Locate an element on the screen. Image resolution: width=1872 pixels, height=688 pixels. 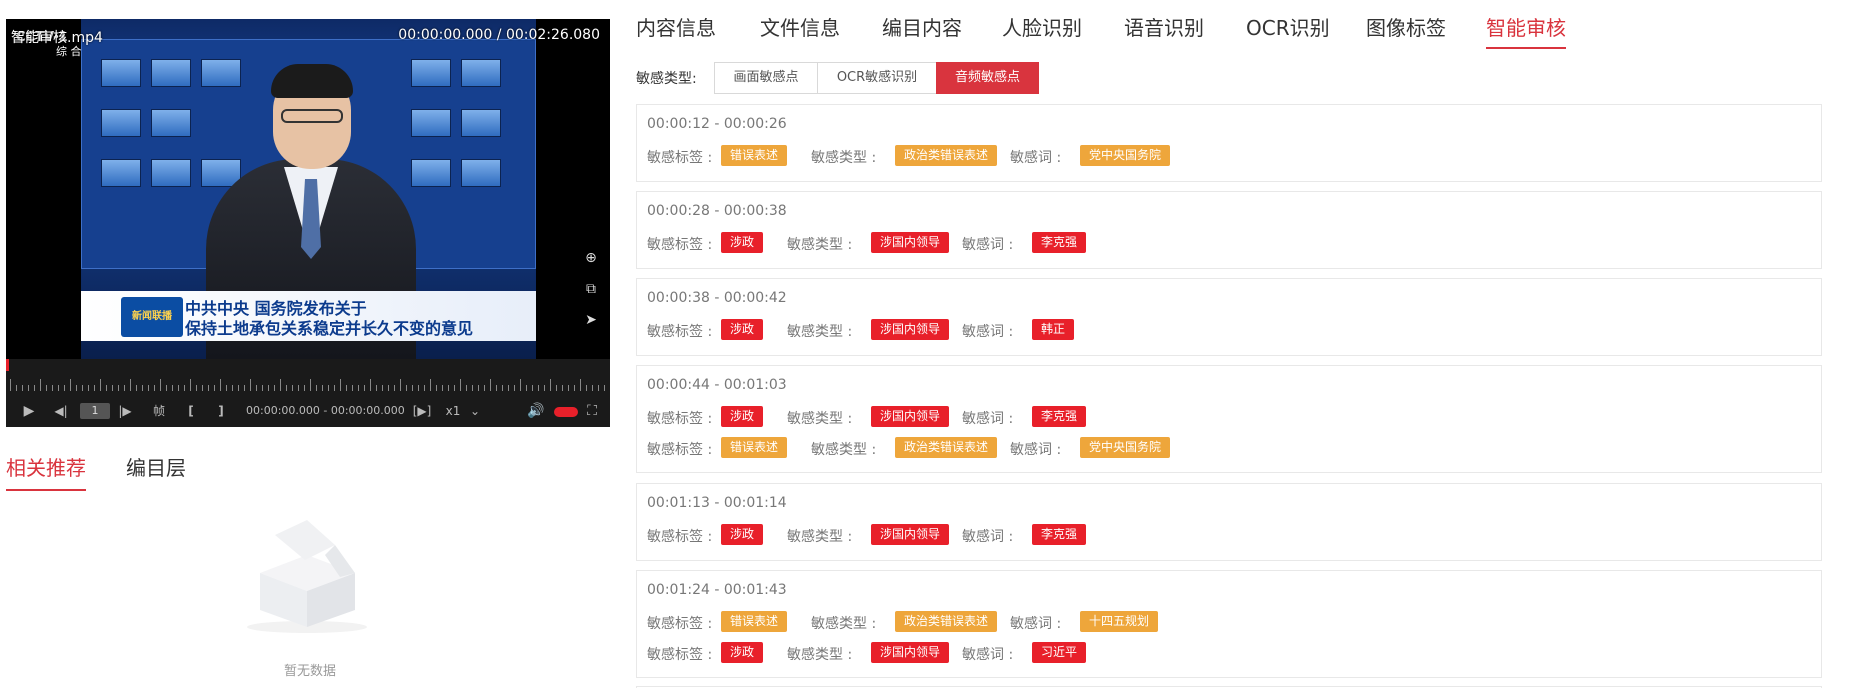
video-scene: 新闻联播 中共中央 国务院发布关于 保持土地承包关系稳定并长久不变的意见 is located at coordinates (308, 189).